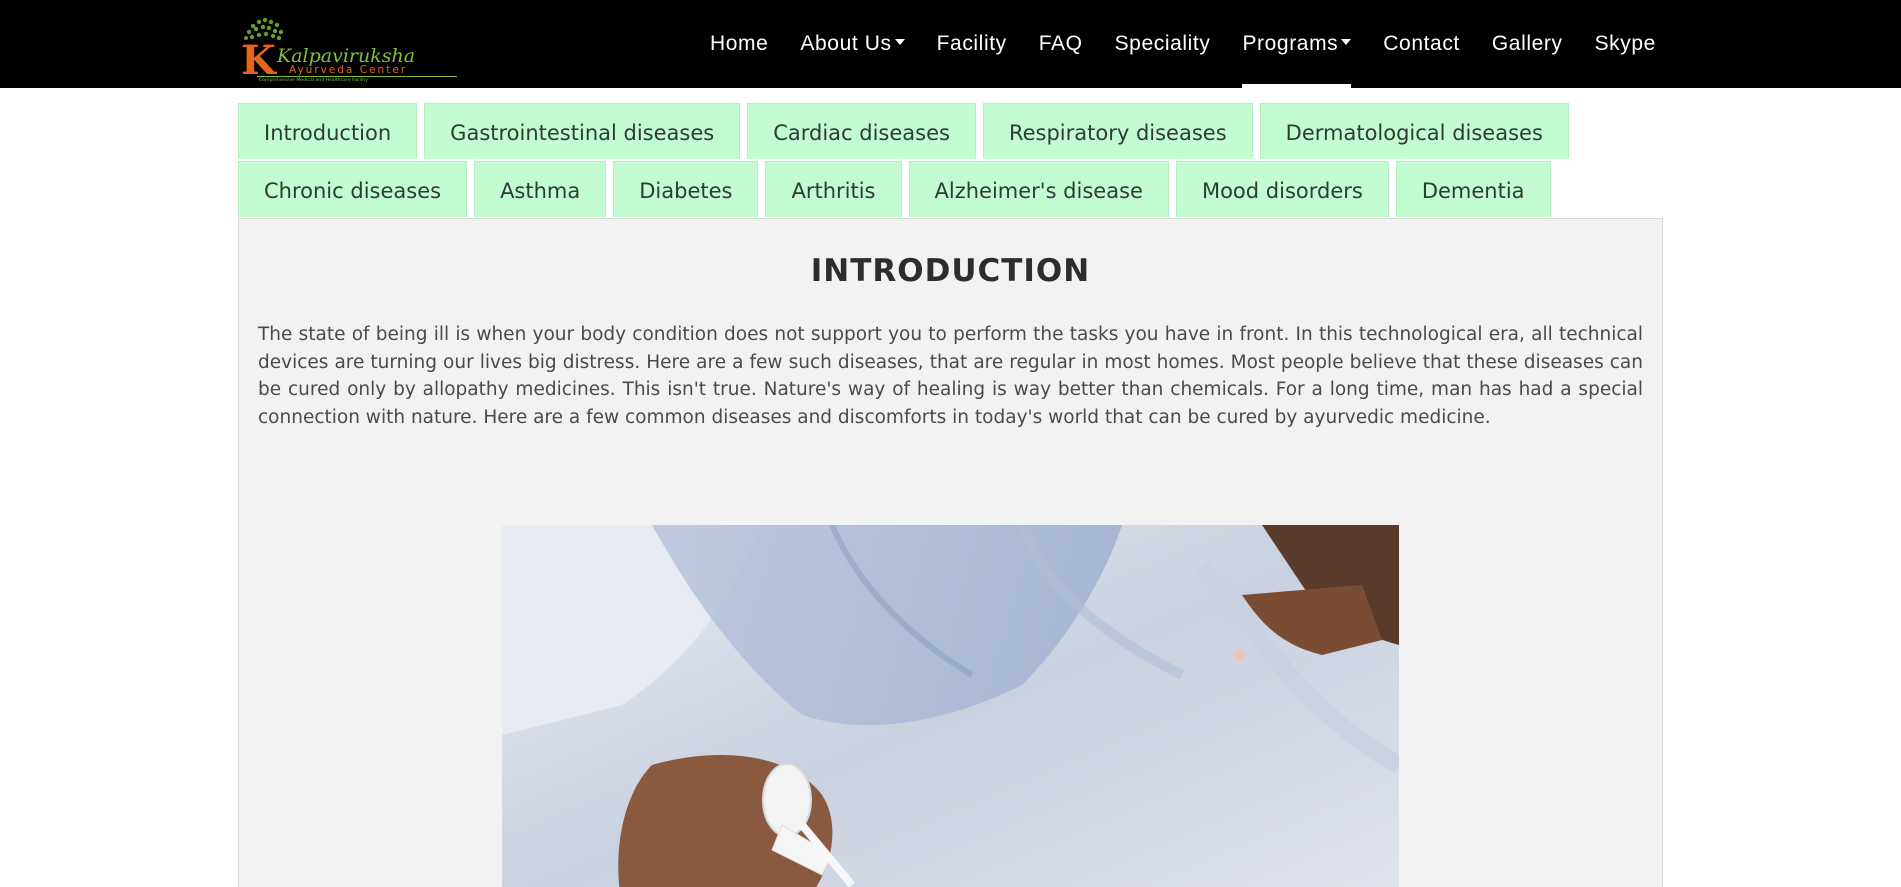 The height and width of the screenshot is (887, 1901). What do you see at coordinates (1038, 189) in the screenshot?
I see `tab-alzheimers-disease: Alzheimer's disease` at bounding box center [1038, 189].